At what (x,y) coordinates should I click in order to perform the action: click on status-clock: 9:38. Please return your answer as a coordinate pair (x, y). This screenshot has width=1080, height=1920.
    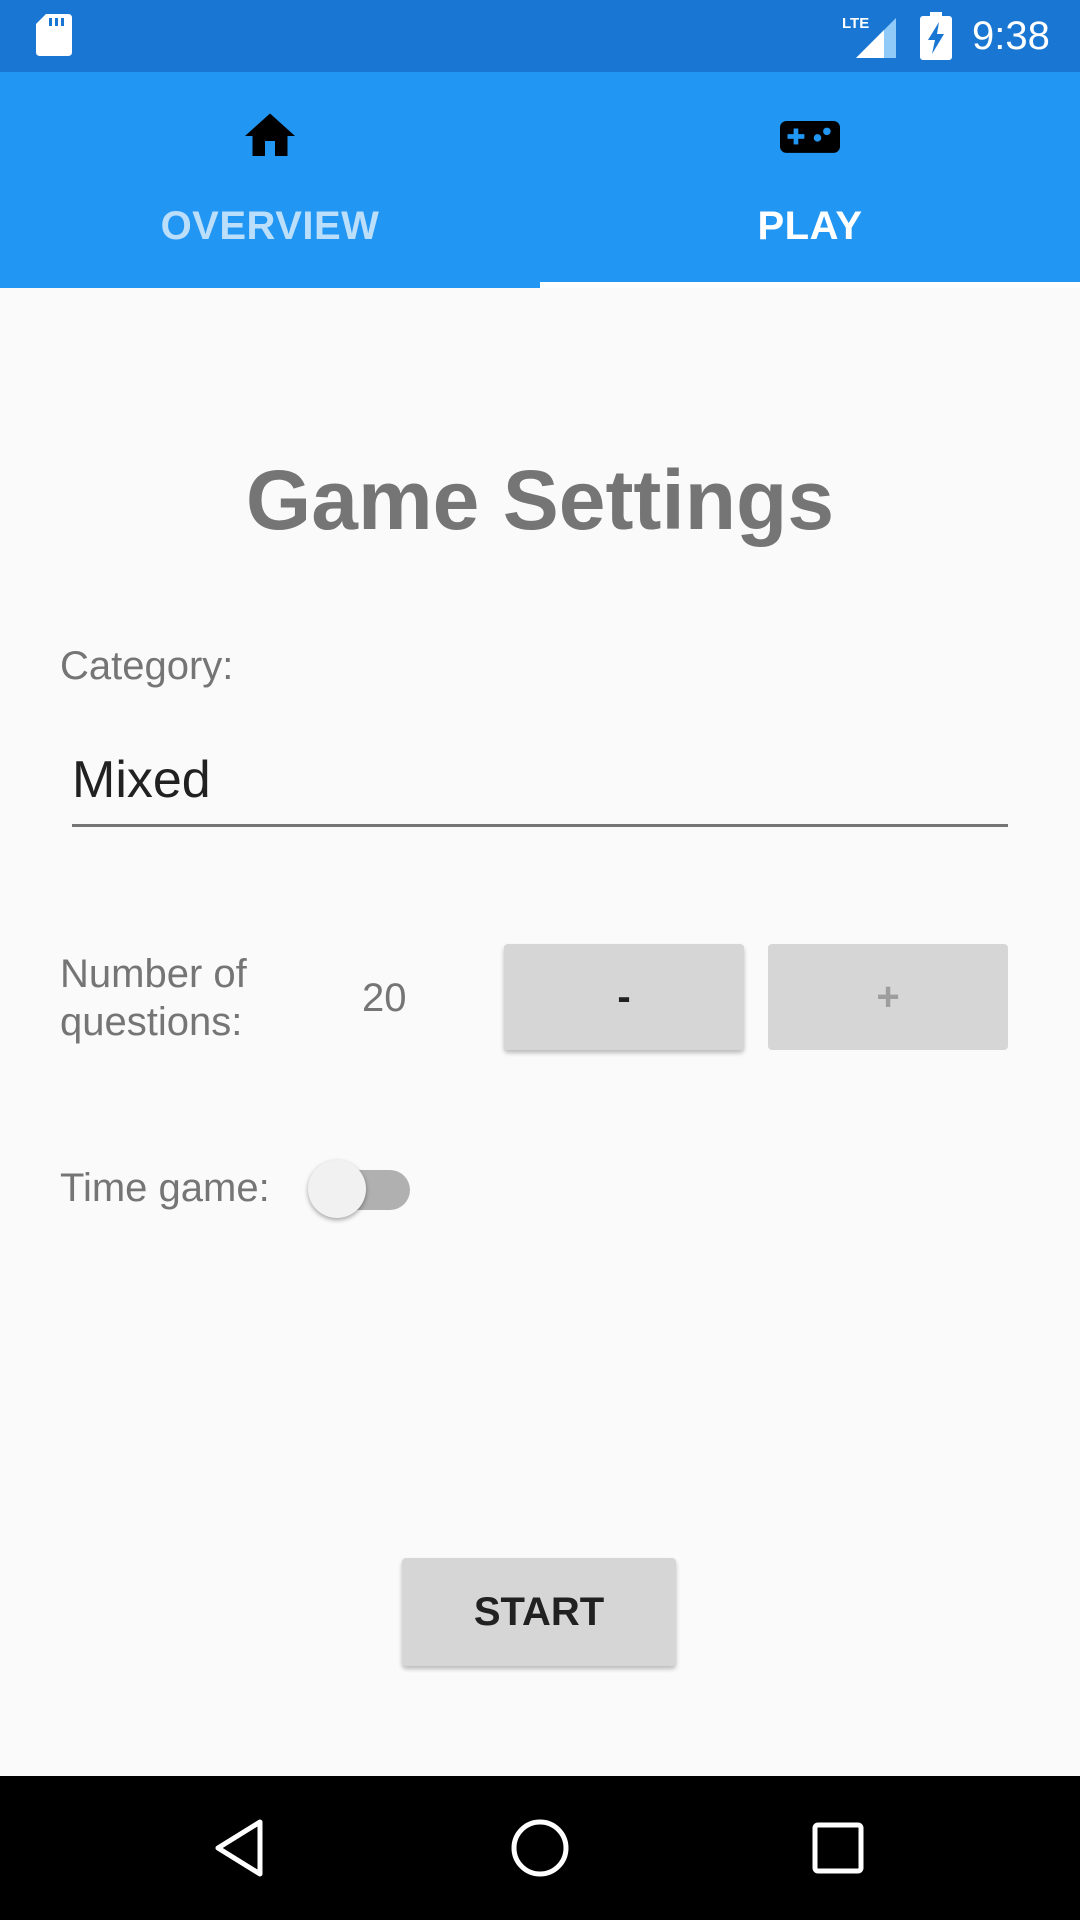
    Looking at the image, I should click on (1011, 36).